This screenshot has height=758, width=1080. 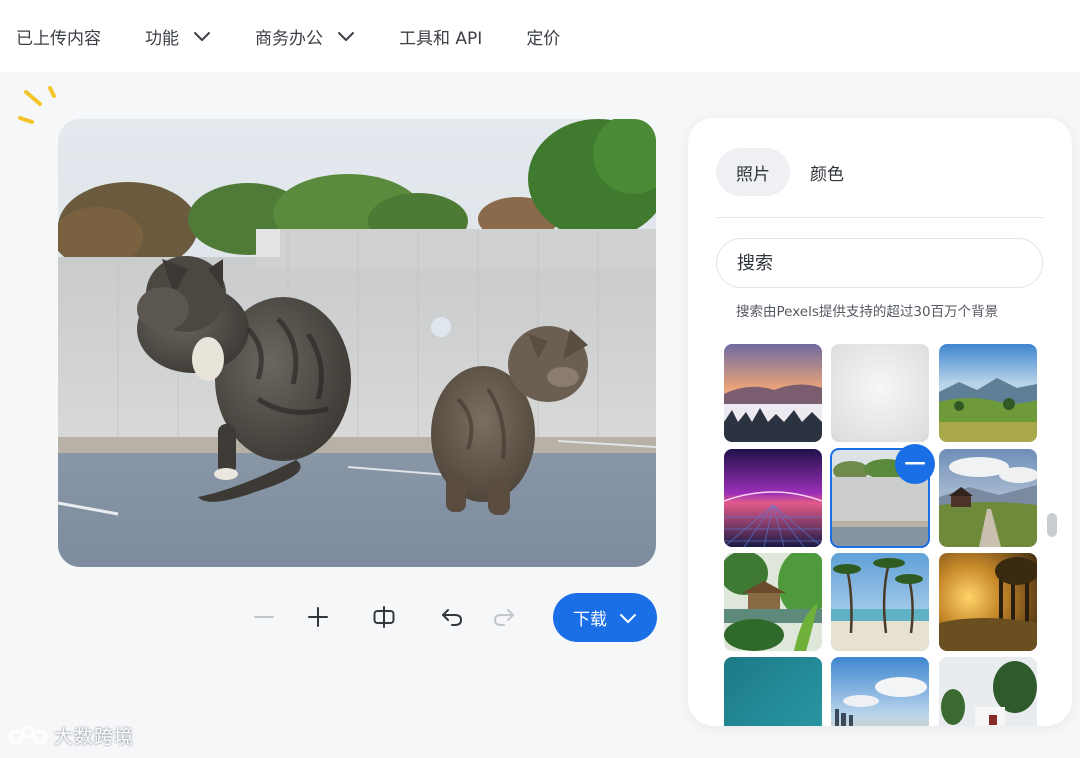 What do you see at coordinates (867, 312) in the screenshot?
I see `search-caption: 搜索由Pexels提供支持的超过30百万个背景` at bounding box center [867, 312].